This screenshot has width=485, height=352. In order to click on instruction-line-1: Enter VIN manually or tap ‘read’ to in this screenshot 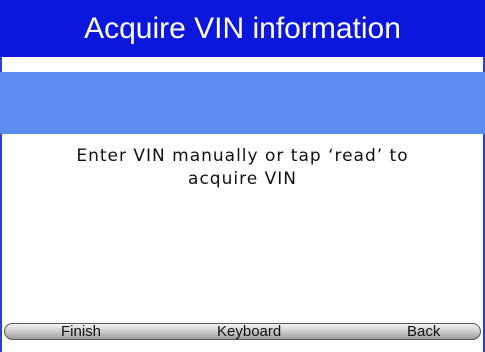, I will do `click(242, 156)`.